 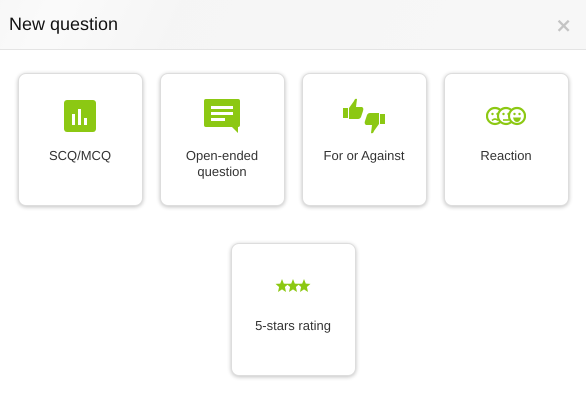 What do you see at coordinates (364, 139) in the screenshot?
I see `question-type-card: For or Against` at bounding box center [364, 139].